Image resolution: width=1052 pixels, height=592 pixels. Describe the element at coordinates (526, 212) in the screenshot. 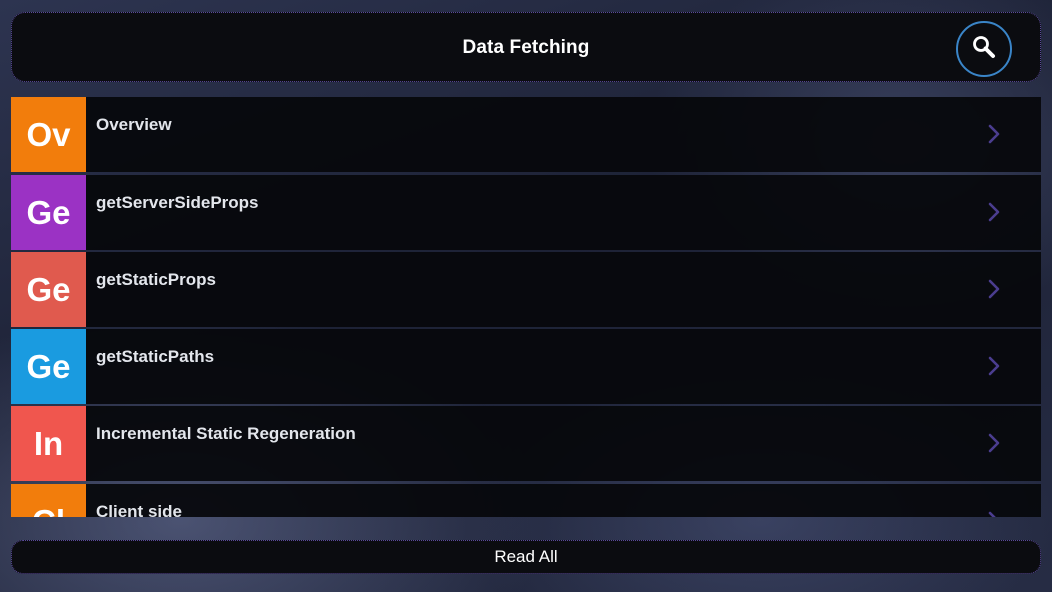

I see `list-item: Ge getServerSideProps` at that location.